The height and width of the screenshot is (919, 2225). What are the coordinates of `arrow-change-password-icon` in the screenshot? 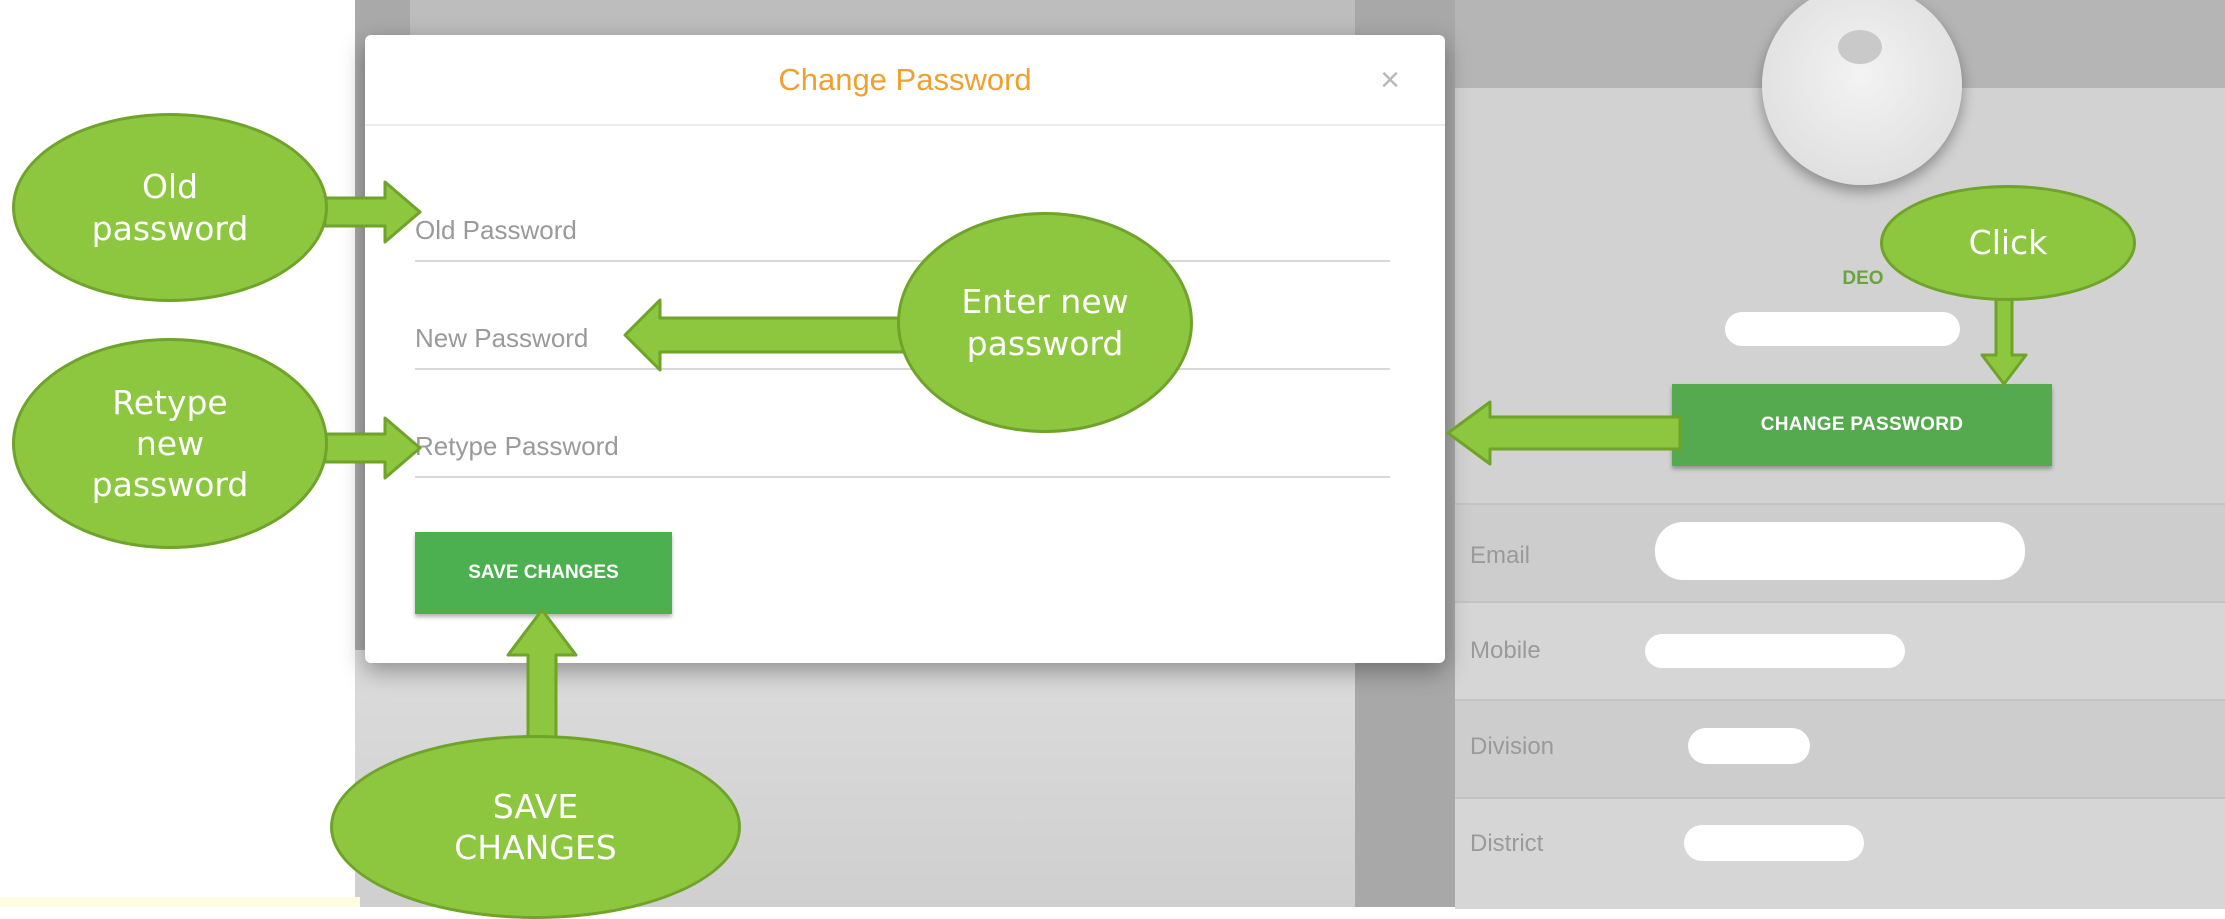 It's located at (1564, 433).